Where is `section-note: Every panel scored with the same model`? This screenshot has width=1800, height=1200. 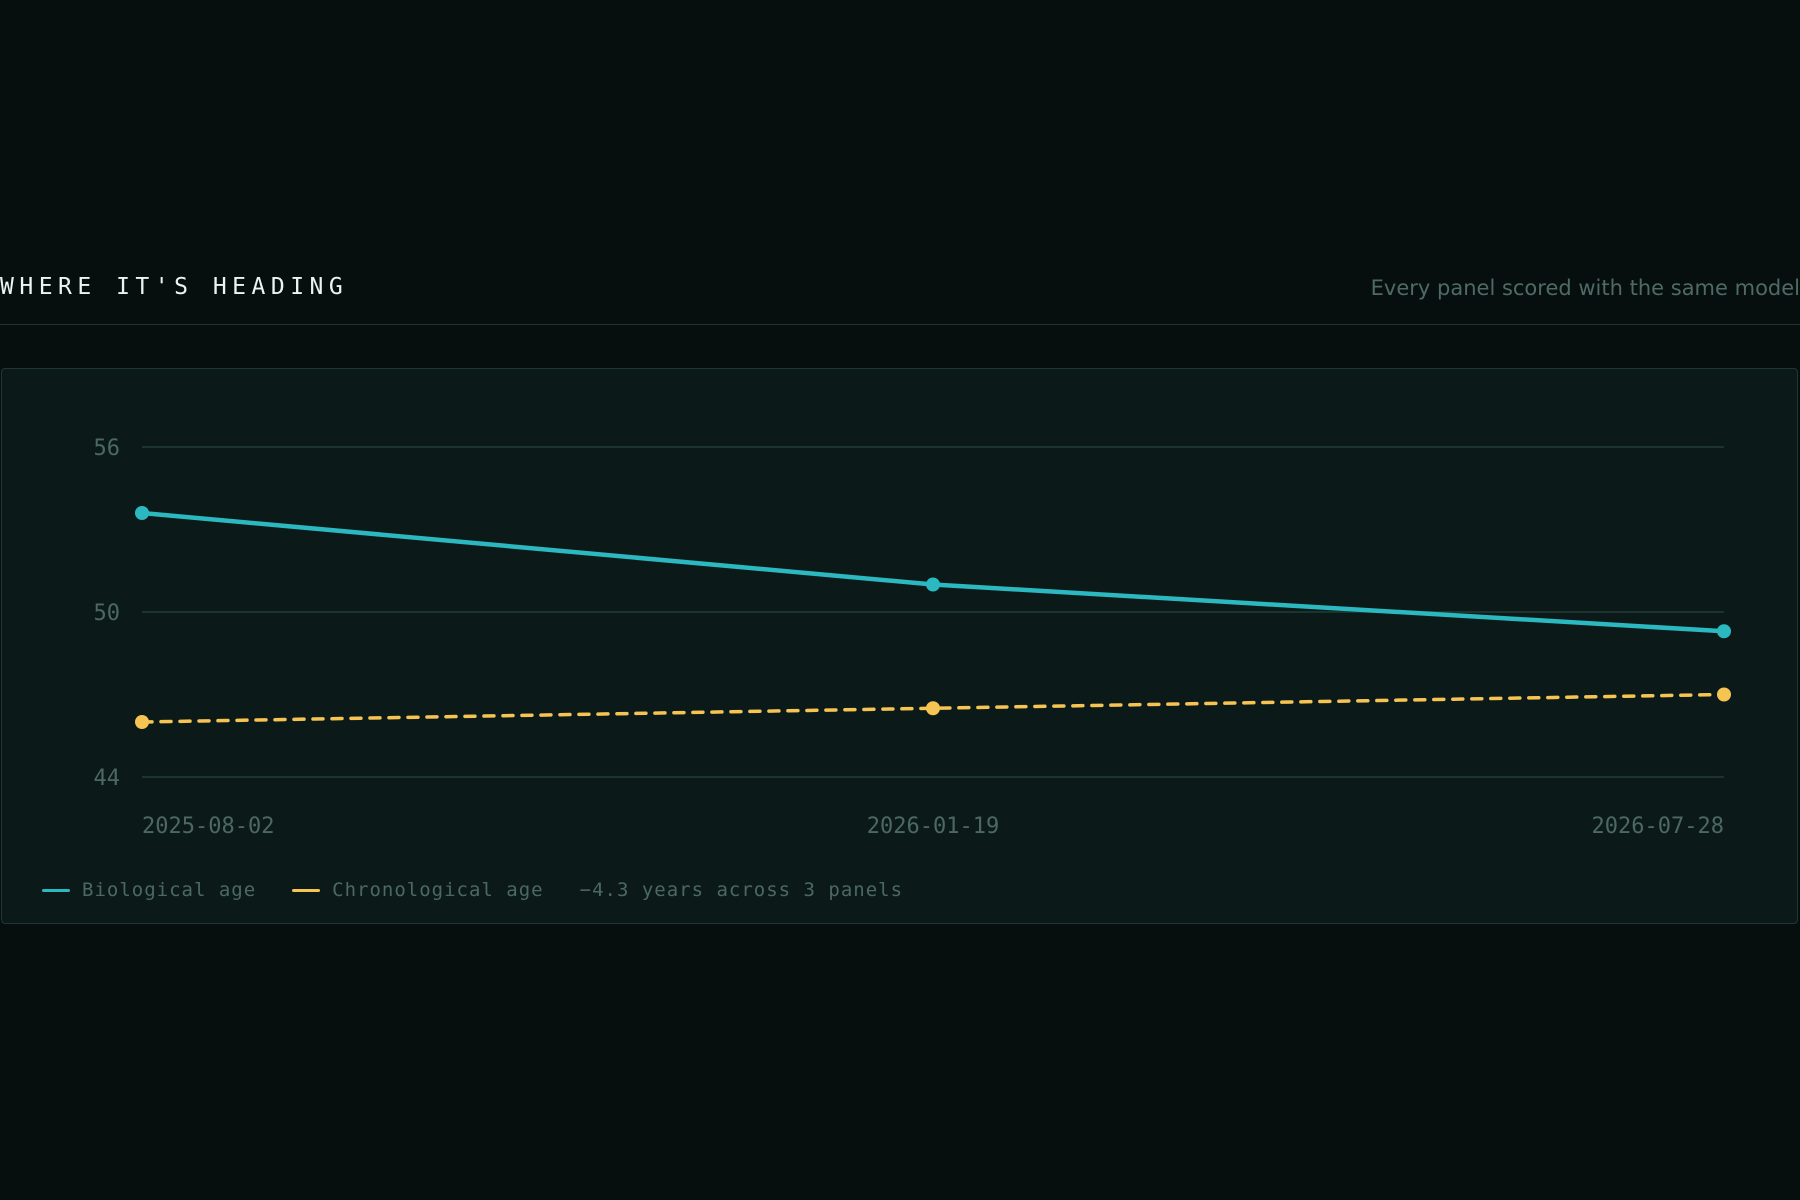
section-note: Every panel scored with the same model is located at coordinates (1585, 288).